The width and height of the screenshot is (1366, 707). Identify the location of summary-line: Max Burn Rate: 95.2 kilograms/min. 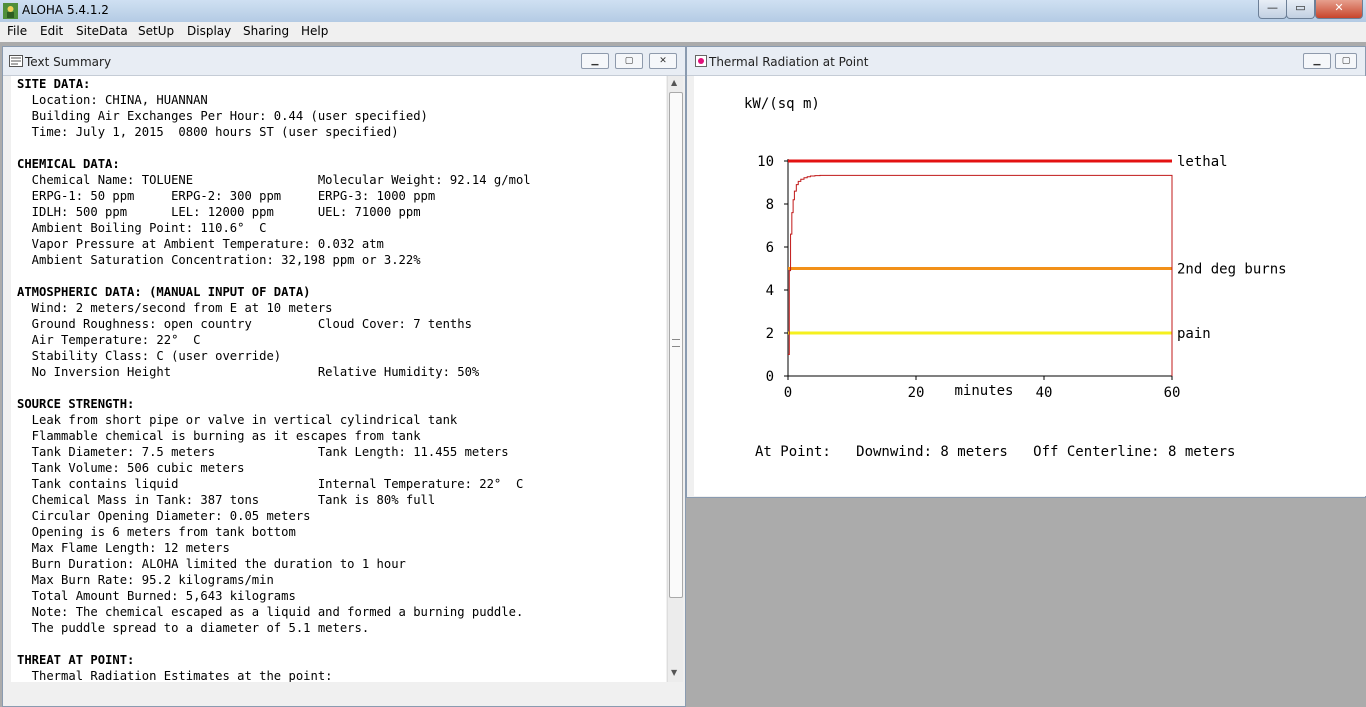
(145, 580).